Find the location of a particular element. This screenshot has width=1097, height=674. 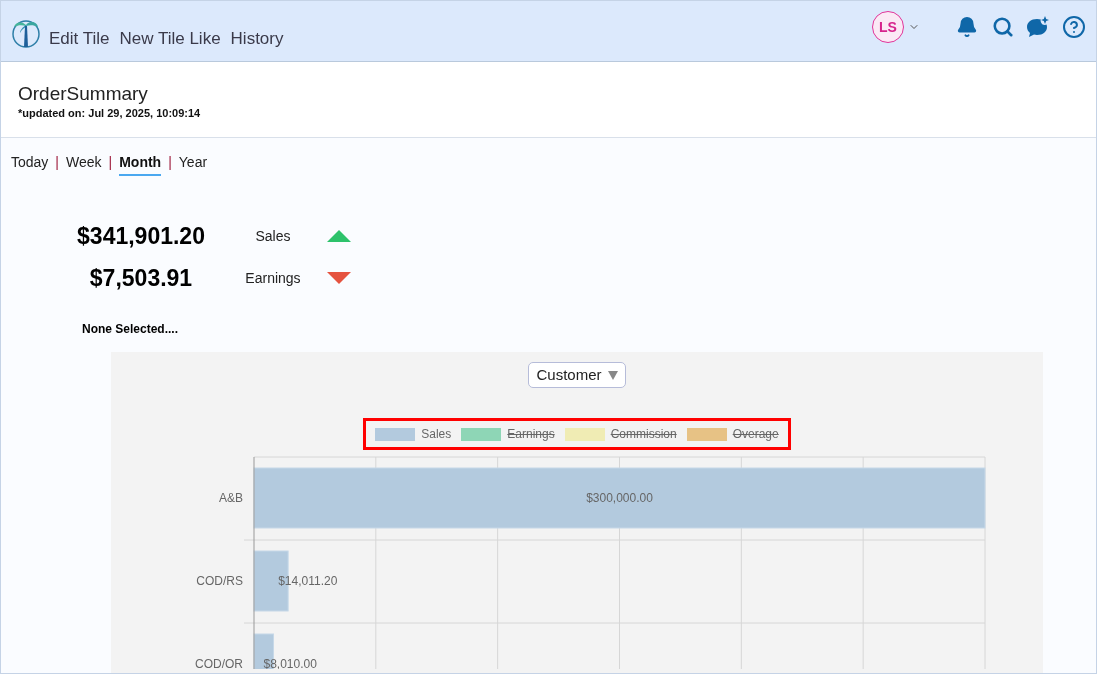

value-label: $8,010.00 is located at coordinates (290, 663).